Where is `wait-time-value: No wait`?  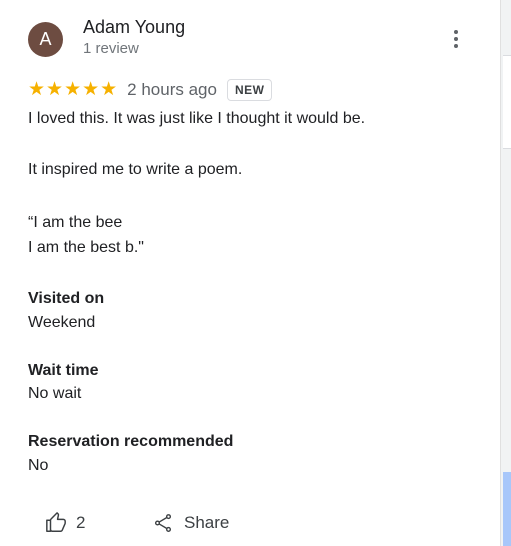 wait-time-value: No wait is located at coordinates (55, 393).